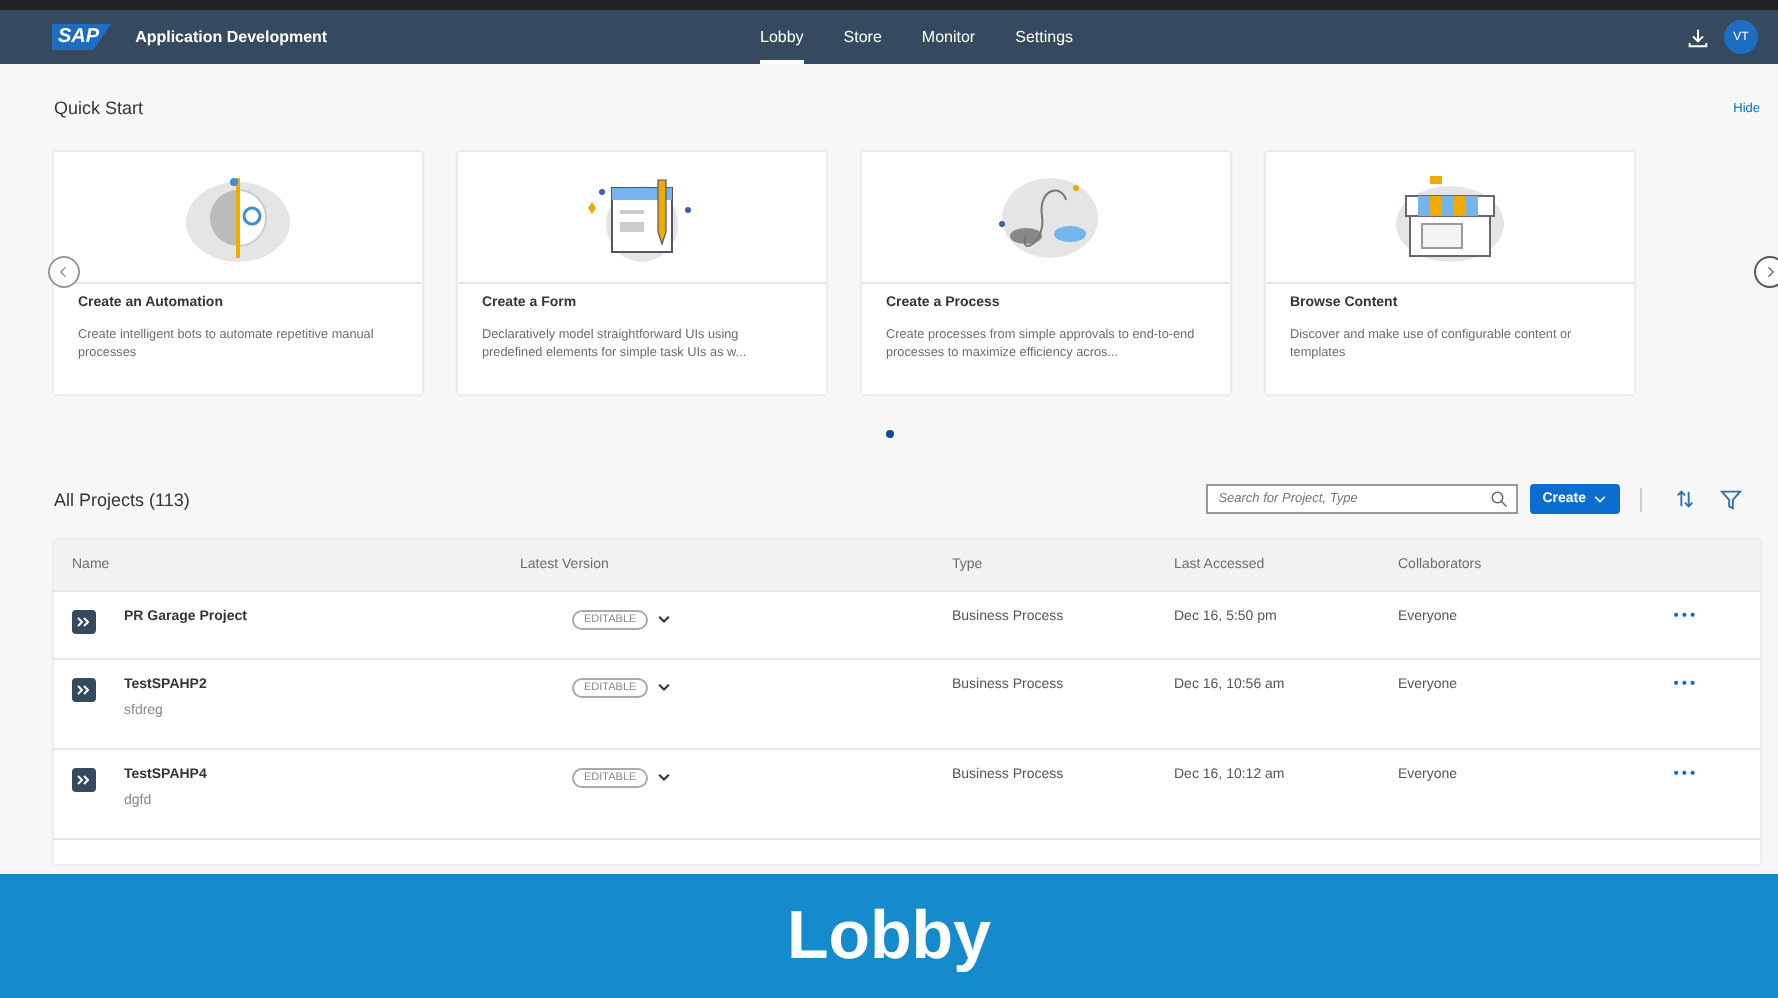 Image resolution: width=1778 pixels, height=998 pixels. Describe the element at coordinates (862, 37) in the screenshot. I see `nav-tab: Store` at that location.